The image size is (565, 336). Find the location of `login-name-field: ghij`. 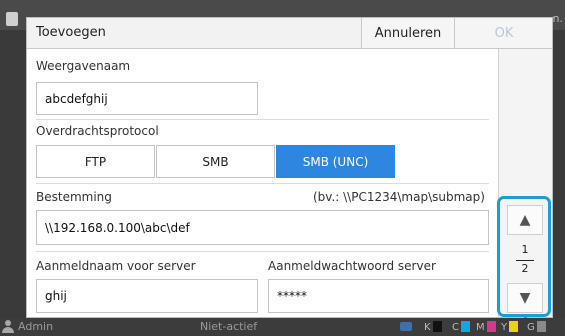

login-name-field: ghij is located at coordinates (147, 296).